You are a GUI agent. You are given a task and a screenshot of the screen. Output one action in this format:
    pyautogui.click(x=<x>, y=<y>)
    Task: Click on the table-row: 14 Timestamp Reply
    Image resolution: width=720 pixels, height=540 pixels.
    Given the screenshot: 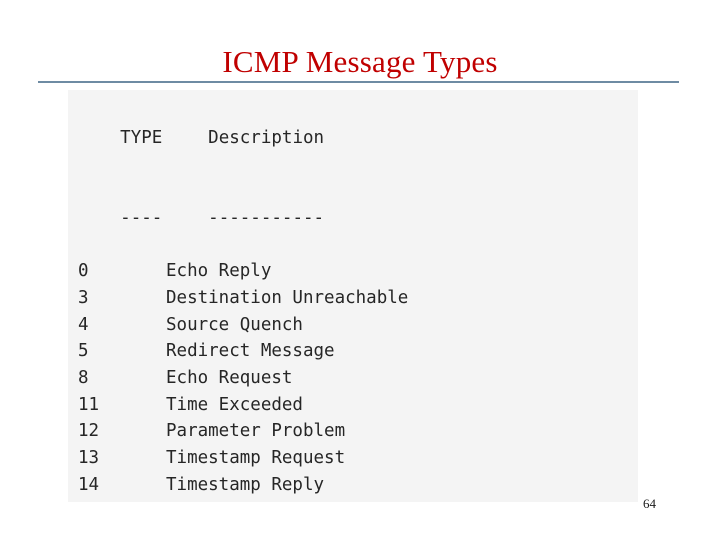 What is the action you would take?
    pyautogui.click(x=358, y=485)
    